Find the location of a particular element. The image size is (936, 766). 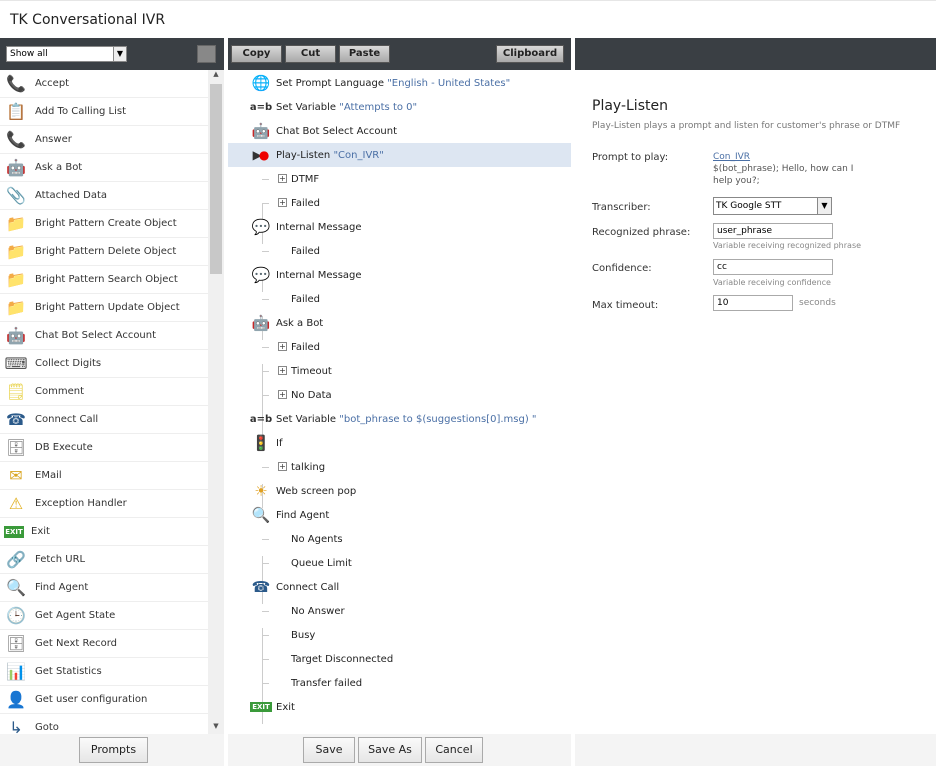

flow-step-web-screen-pop: ☀ Web screen pop is located at coordinates (399, 491).